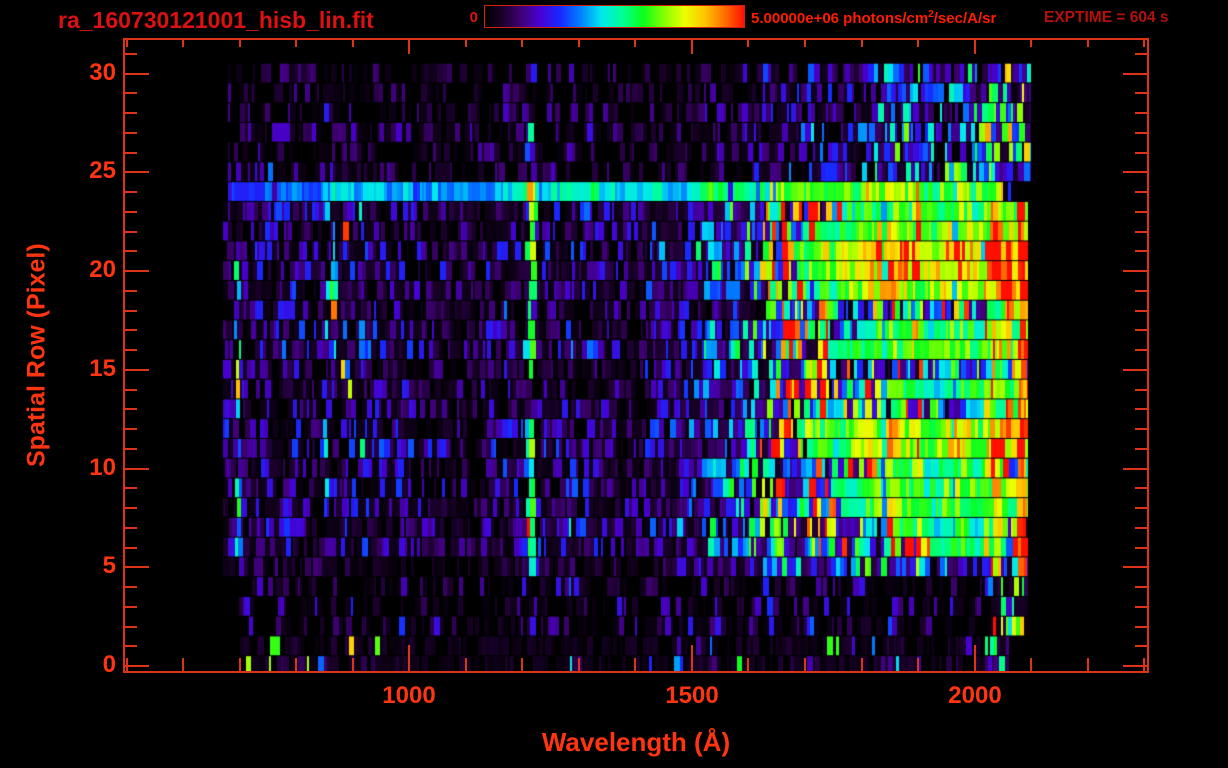 This screenshot has width=1228, height=768. I want to click on x-axis-title: Wavelength (Å), so click(636, 742).